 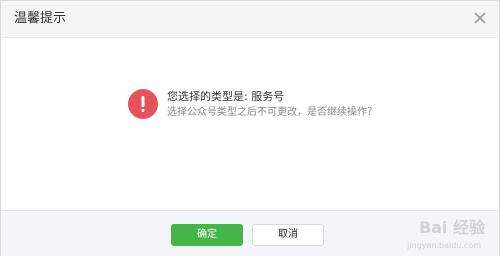 I want to click on cancel-button: 取消, so click(x=288, y=235).